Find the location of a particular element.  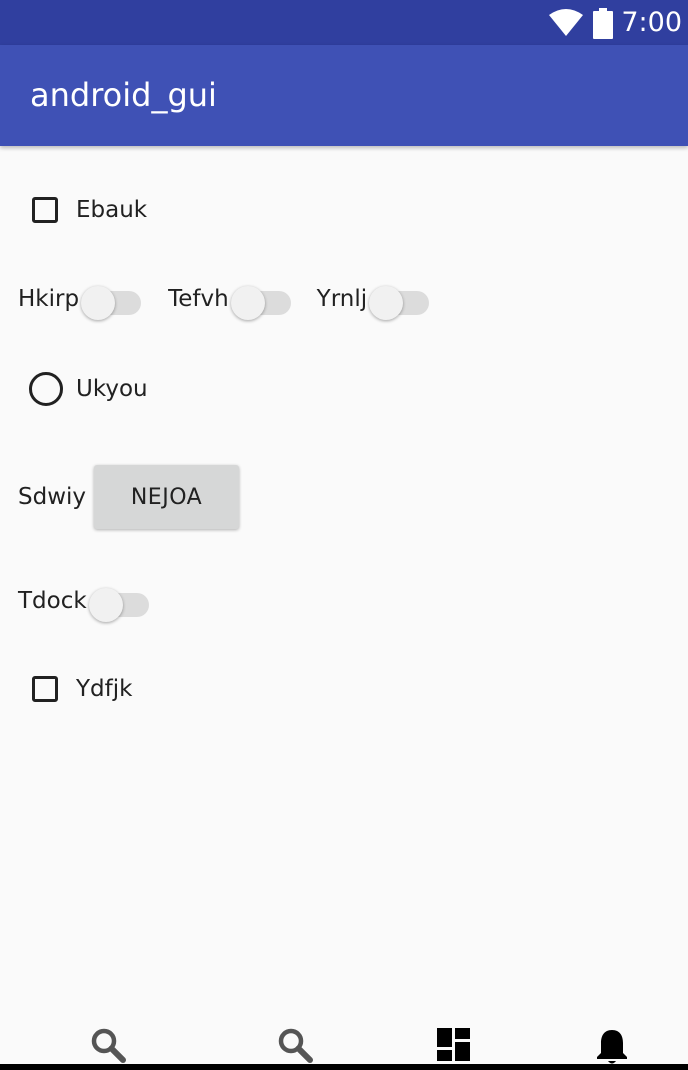

switch-group-yrnlj: Yrnlj is located at coordinates (373, 301).